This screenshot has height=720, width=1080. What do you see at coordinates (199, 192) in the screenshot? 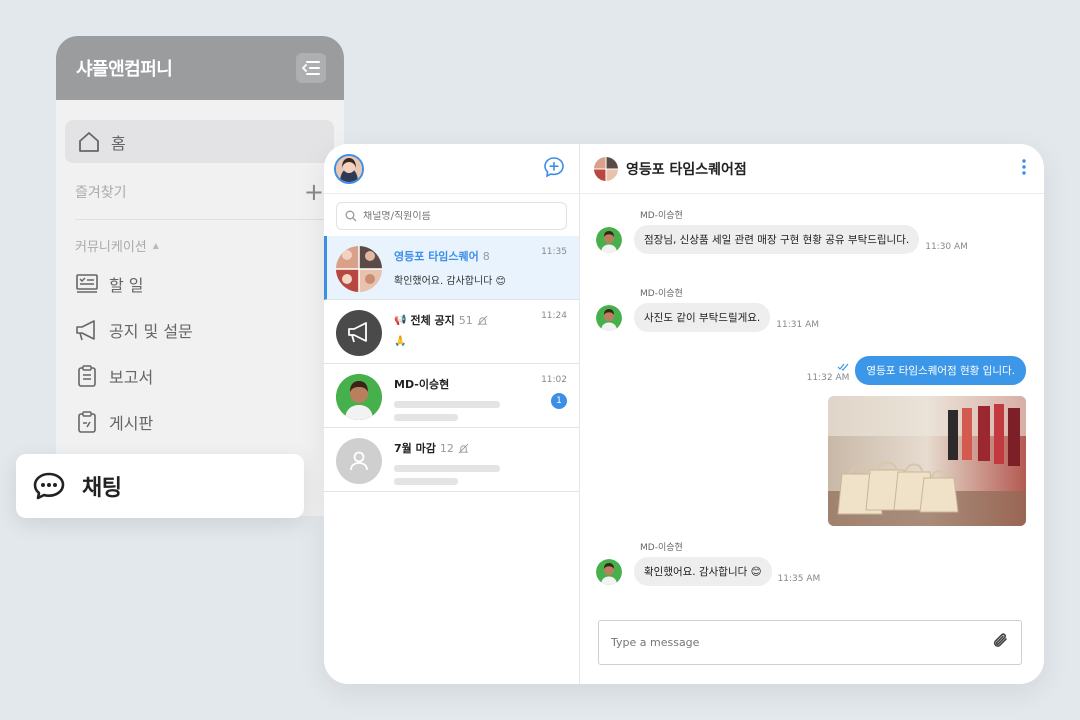
I see `favorites-row: 즐겨찾기 +` at bounding box center [199, 192].